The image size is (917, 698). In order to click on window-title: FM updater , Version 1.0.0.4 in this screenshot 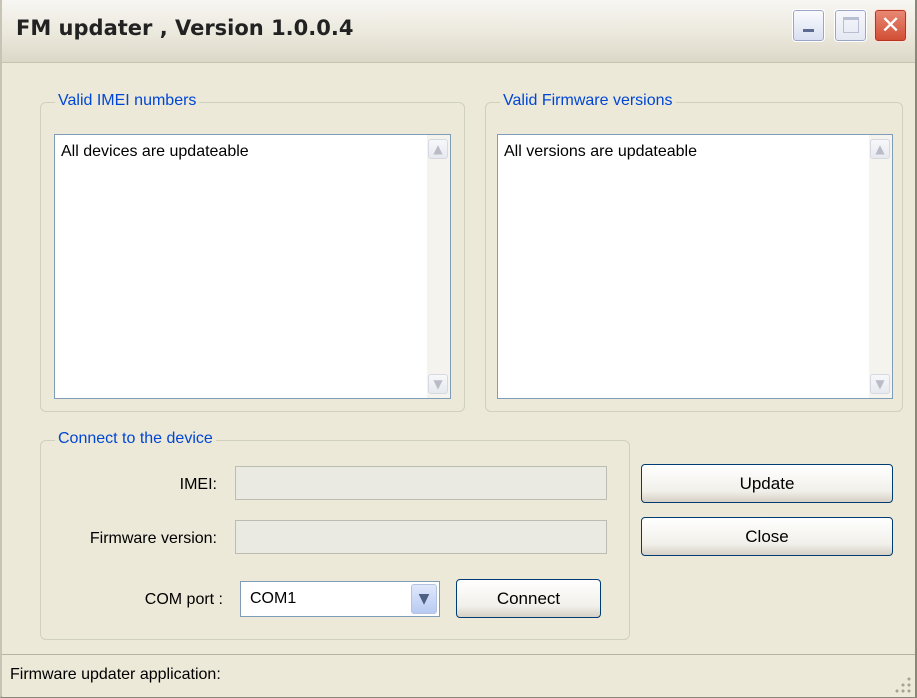, I will do `click(185, 28)`.